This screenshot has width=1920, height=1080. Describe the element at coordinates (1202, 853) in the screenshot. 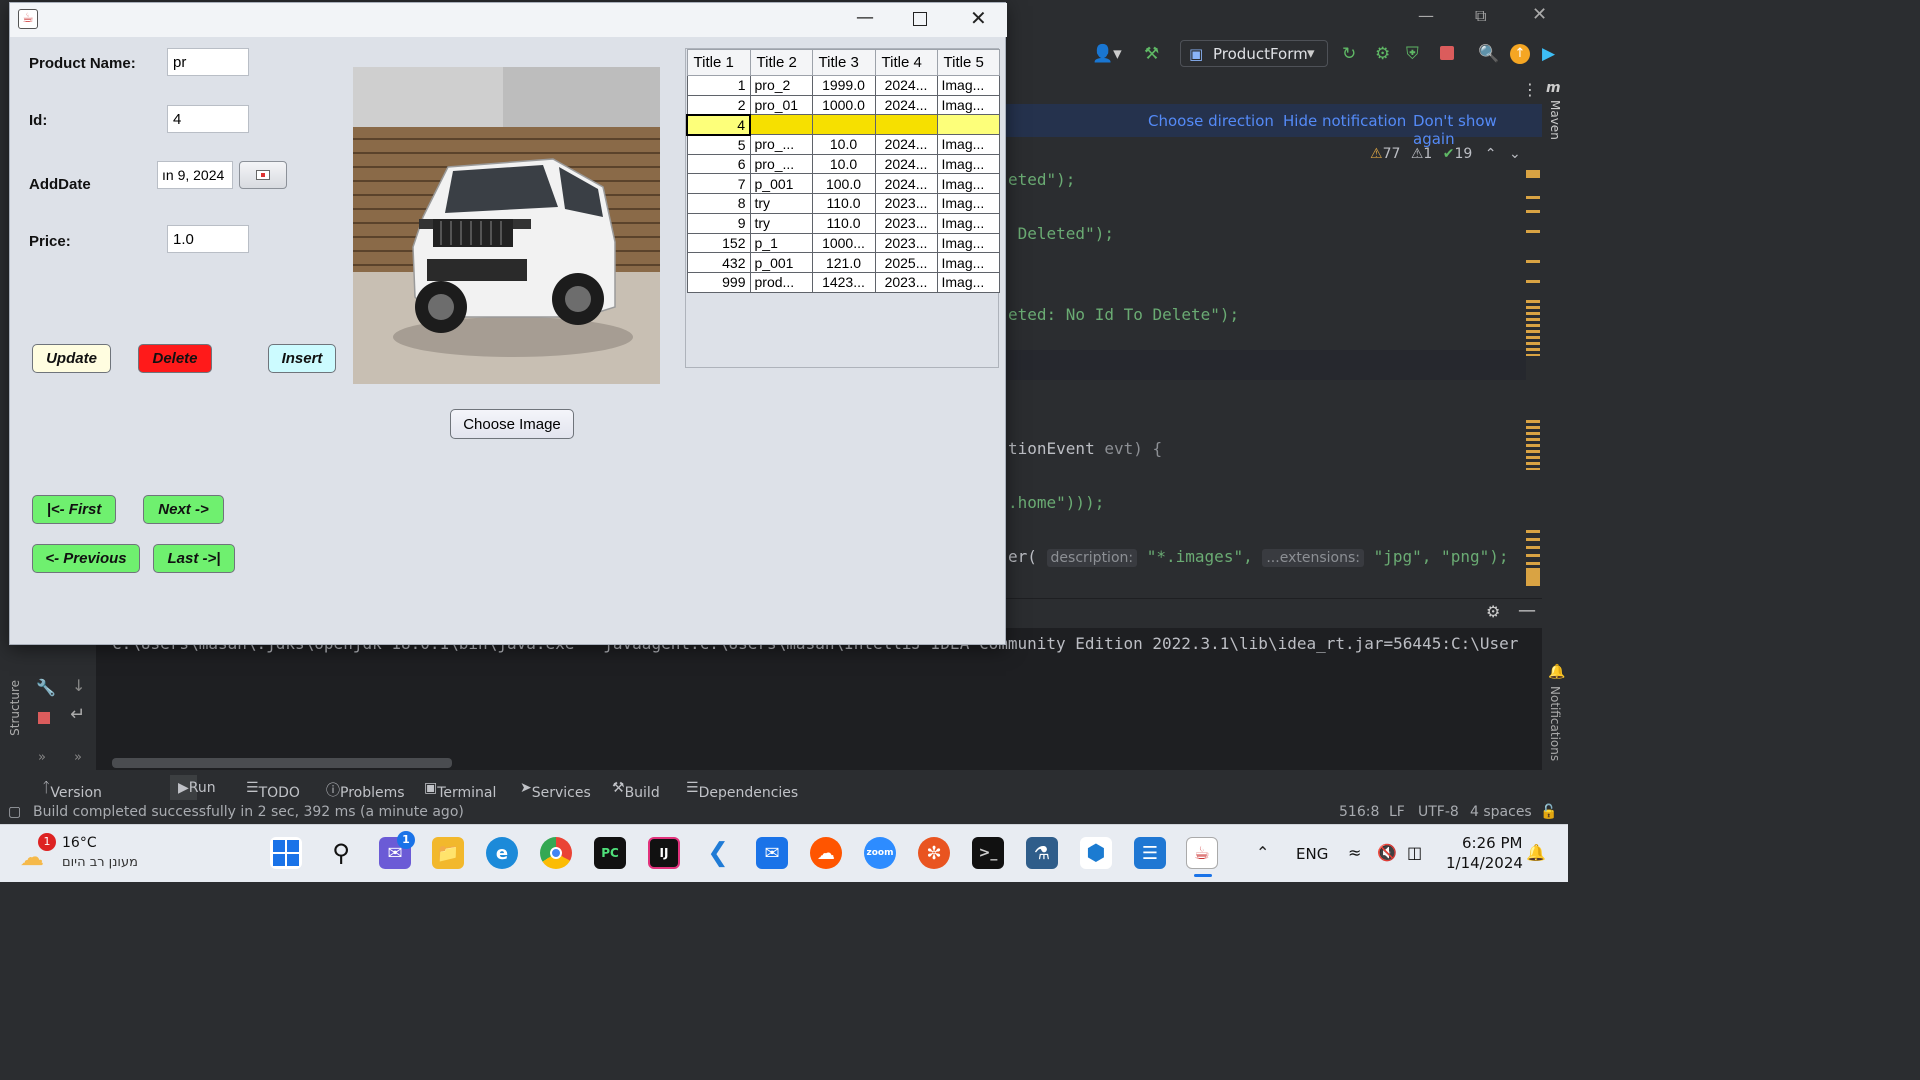

I see `java-app-icon: ☕` at that location.